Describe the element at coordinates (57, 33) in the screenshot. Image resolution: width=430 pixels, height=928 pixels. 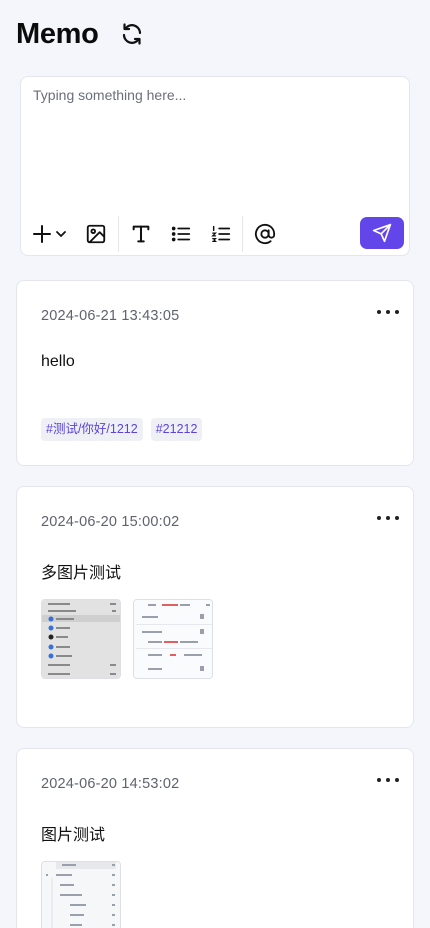
I see `app-title: Memo` at that location.